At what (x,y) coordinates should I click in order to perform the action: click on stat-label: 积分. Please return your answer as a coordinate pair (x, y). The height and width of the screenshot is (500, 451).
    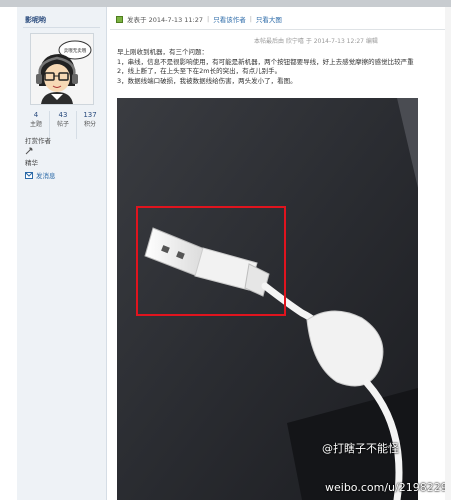
    Looking at the image, I should click on (89, 124).